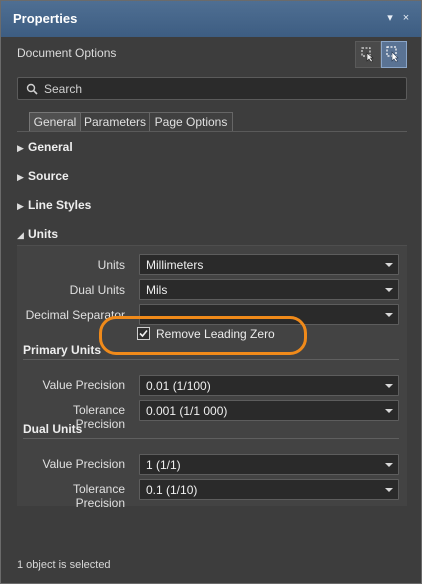 Image resolution: width=422 pixels, height=584 pixels. Describe the element at coordinates (60, 205) in the screenshot. I see `section-line-styles-label: Line Styles` at that location.